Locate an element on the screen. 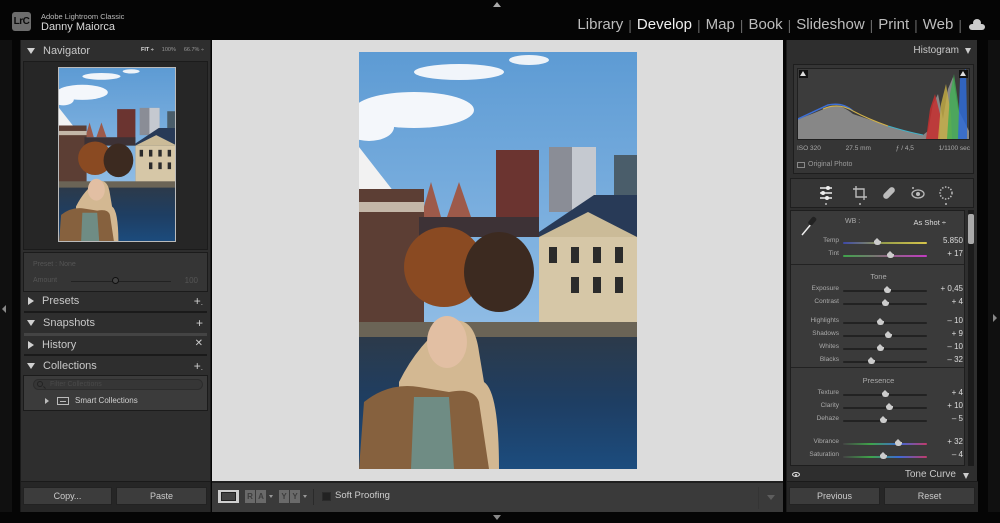 The height and width of the screenshot is (523, 1000). collections-header: Collections +. is located at coordinates (115, 366).